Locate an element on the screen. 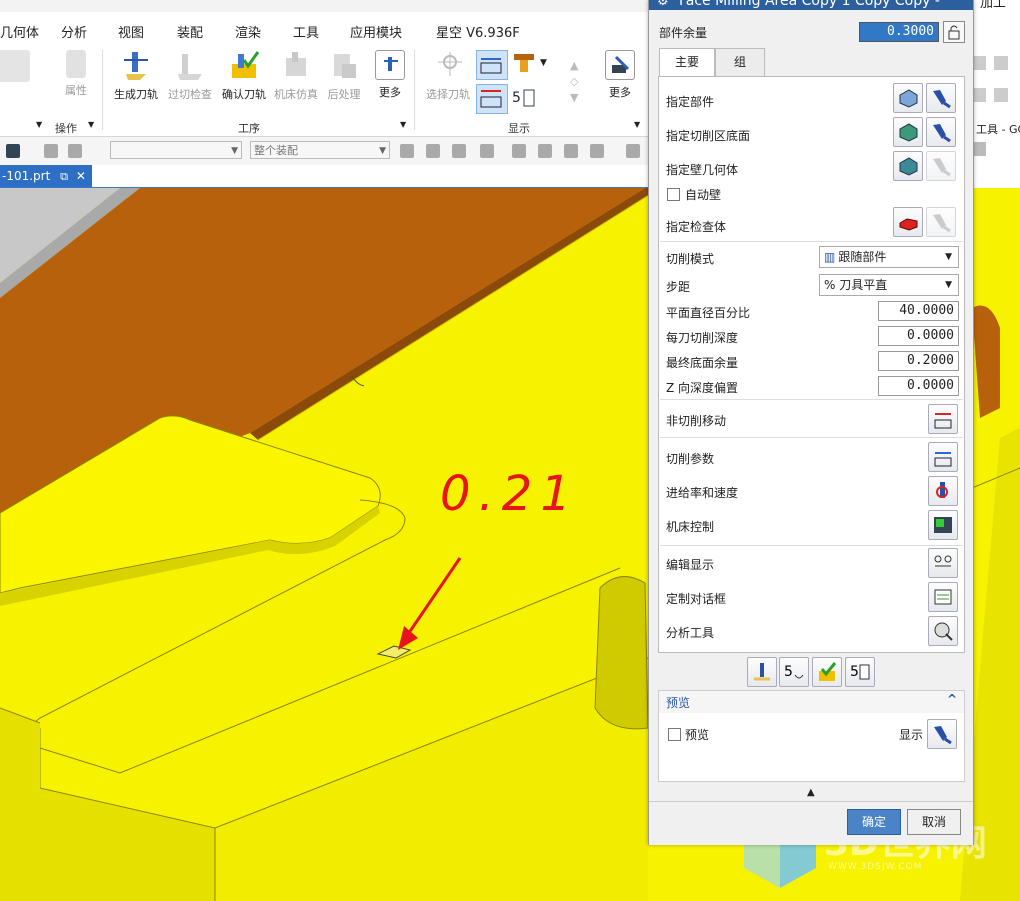  replay-button: 5 is located at coordinates (794, 672).